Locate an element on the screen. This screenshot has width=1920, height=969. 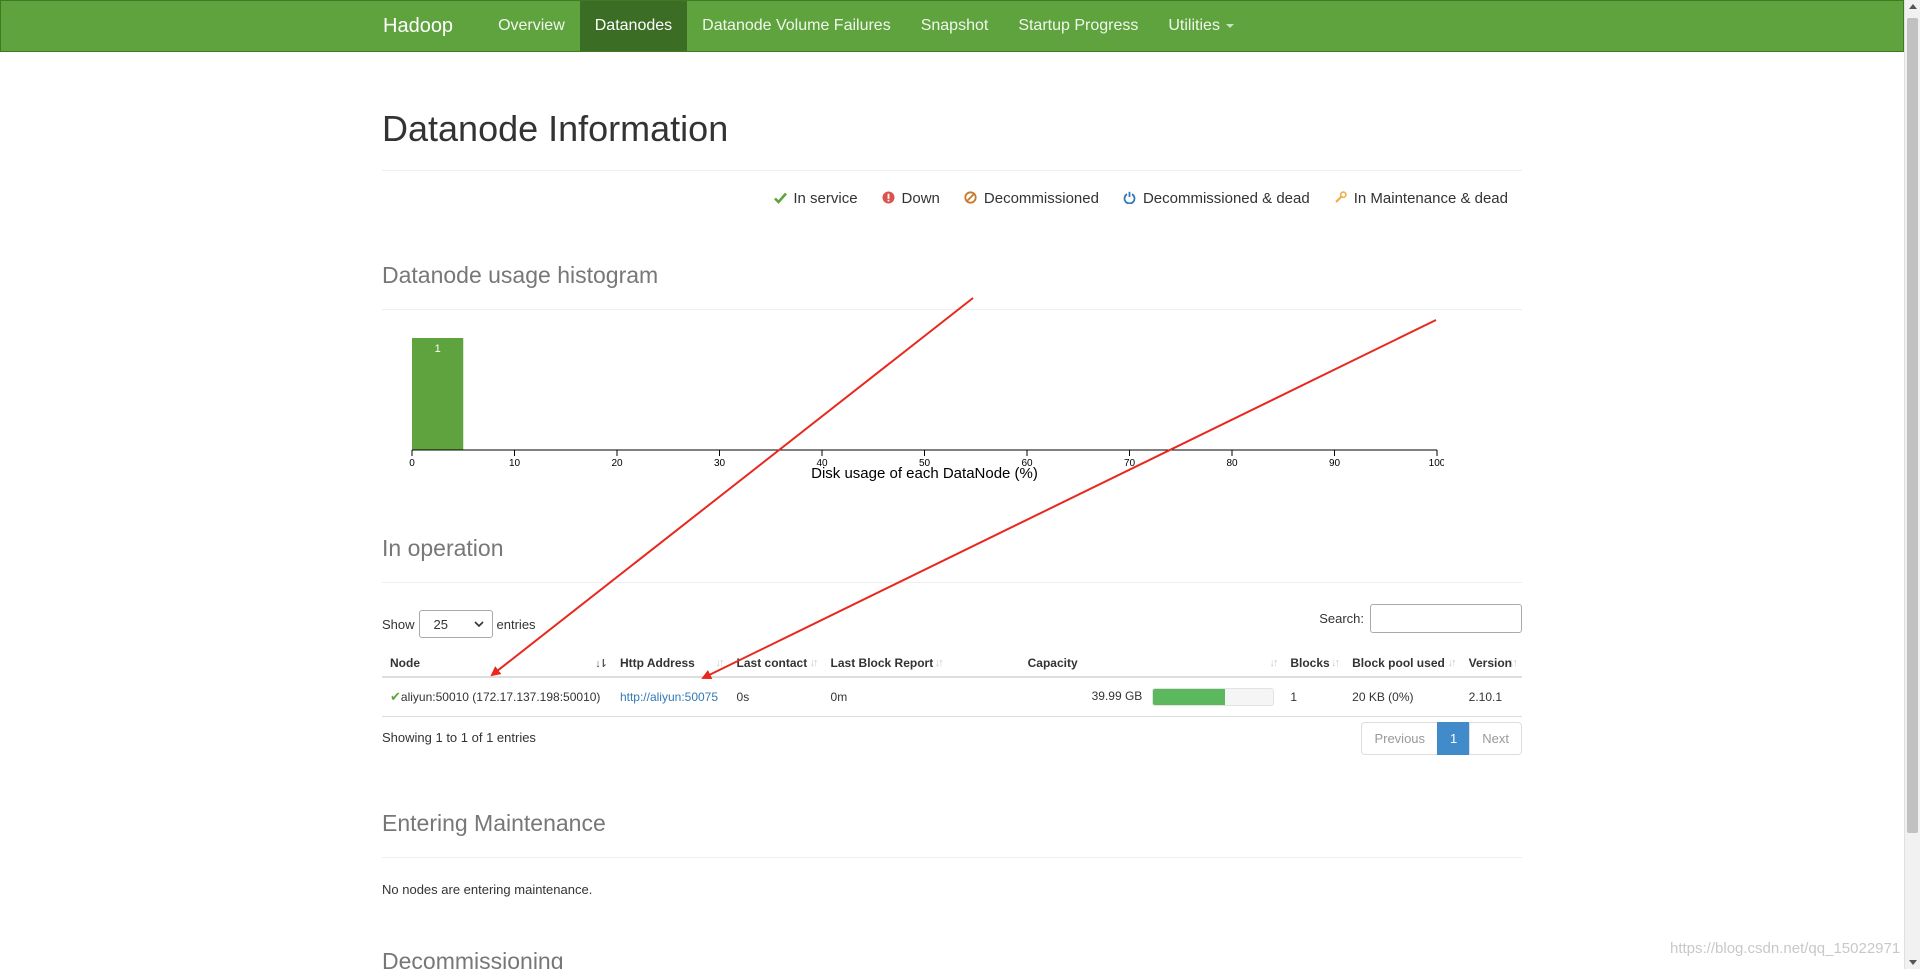
x-tick-label: 80 is located at coordinates (1232, 463).